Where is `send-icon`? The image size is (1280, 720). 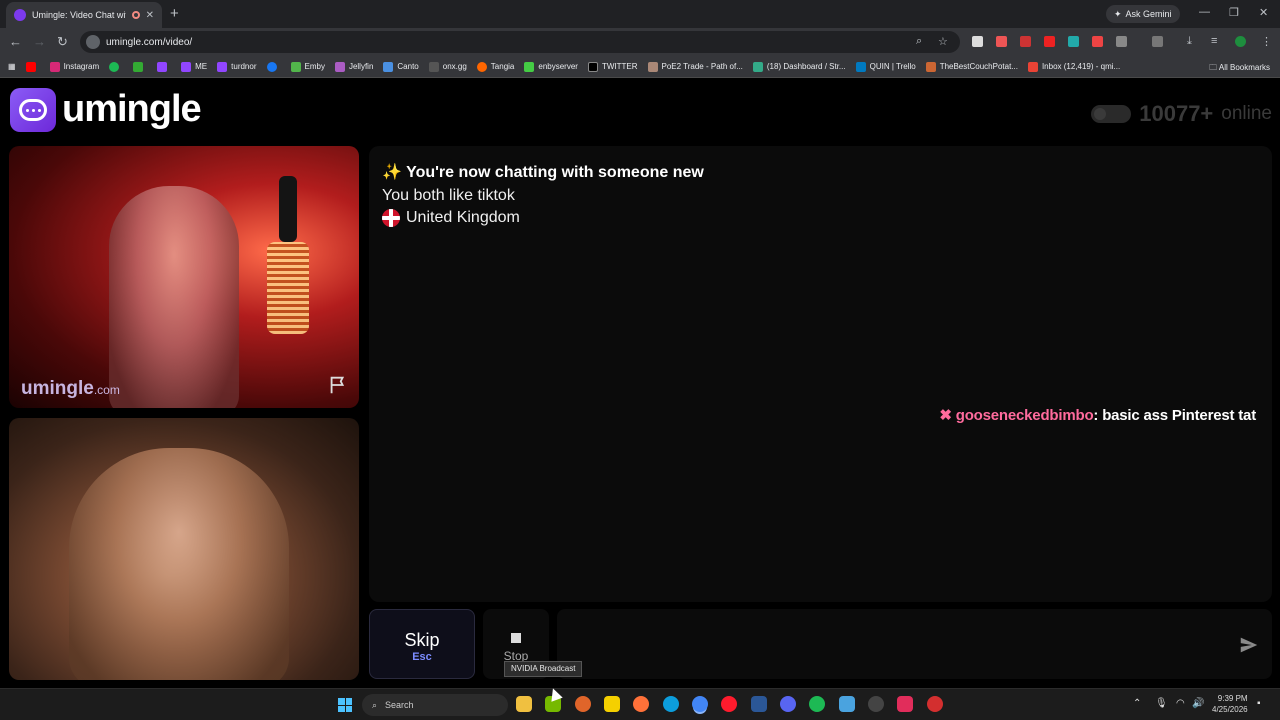
send-icon is located at coordinates (1249, 645).